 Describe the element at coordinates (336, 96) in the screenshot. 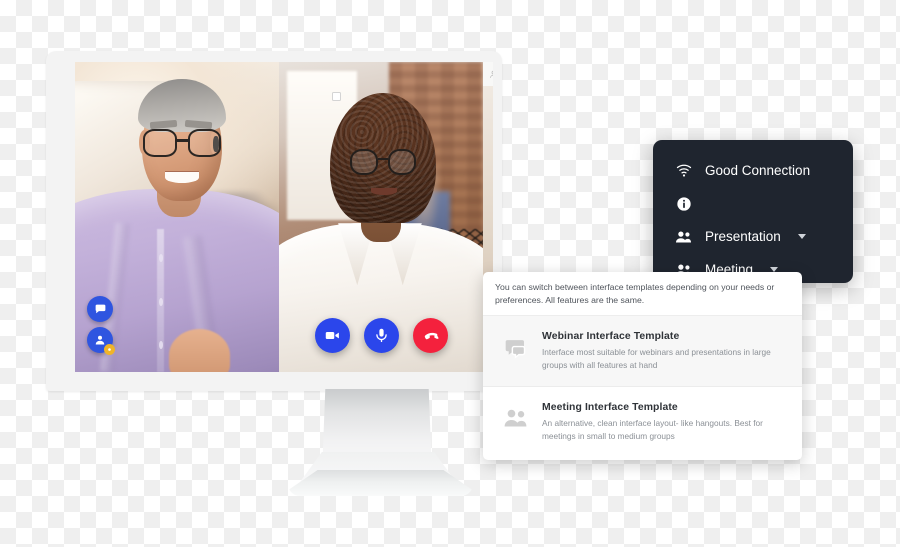

I see `resize-handle` at that location.